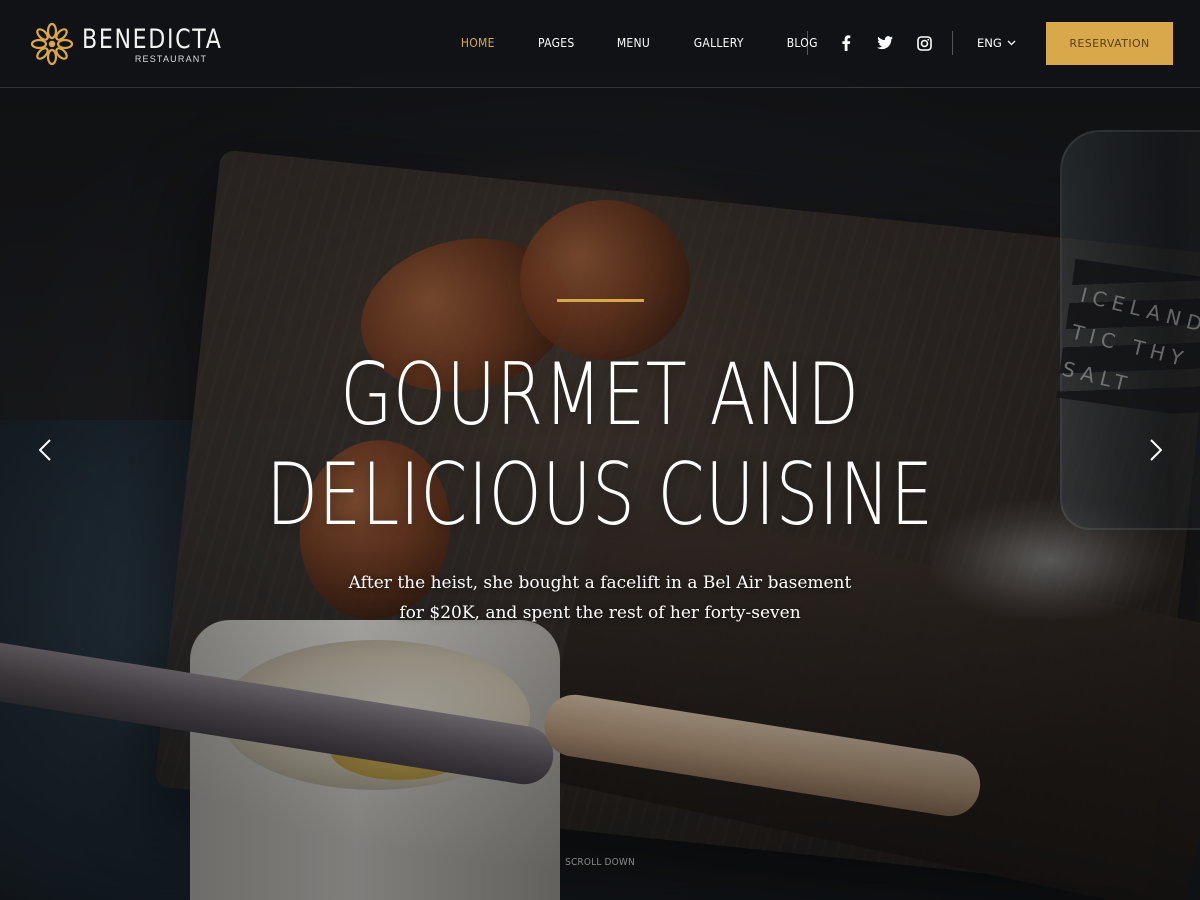 This screenshot has height=900, width=1200. What do you see at coordinates (556, 43) in the screenshot?
I see `nav-item-pages: PAGES` at bounding box center [556, 43].